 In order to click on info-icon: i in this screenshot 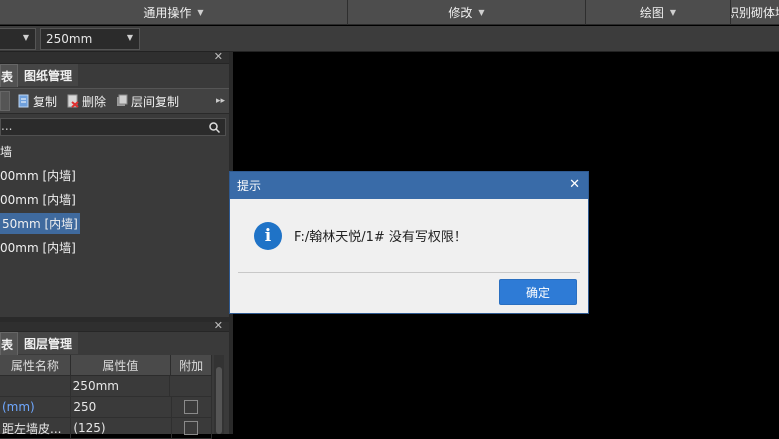, I will do `click(268, 236)`.